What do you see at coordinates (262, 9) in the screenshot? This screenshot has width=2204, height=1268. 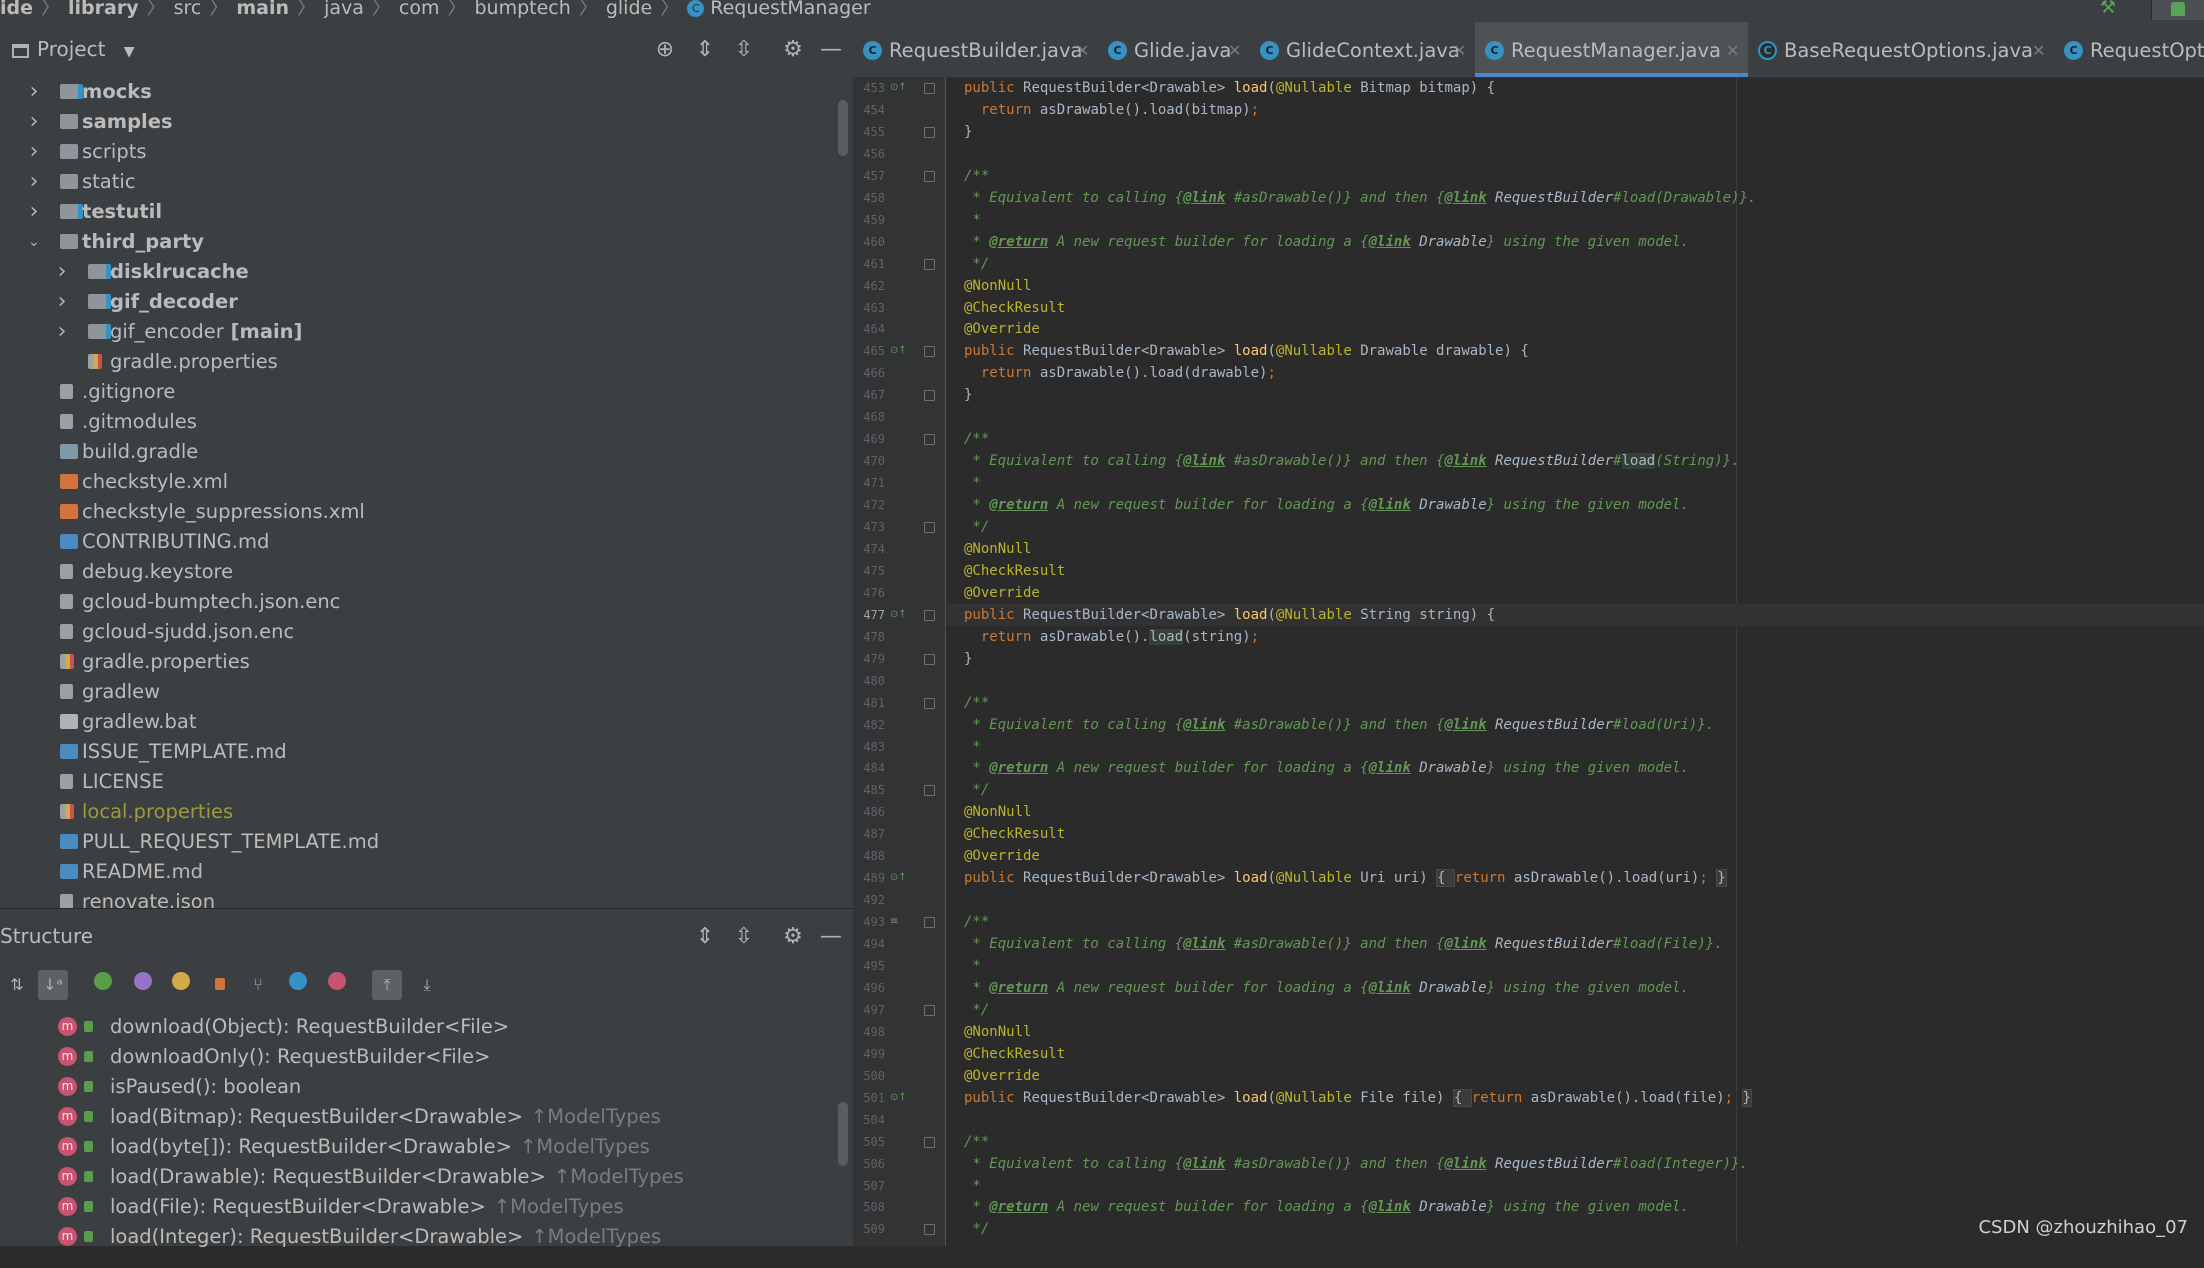 I see `breadcrumb-item: main` at bounding box center [262, 9].